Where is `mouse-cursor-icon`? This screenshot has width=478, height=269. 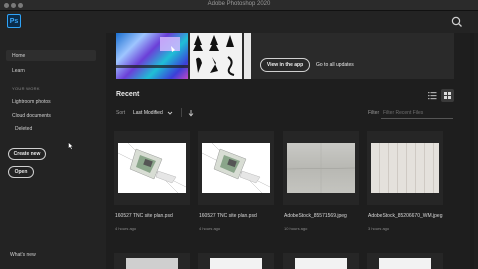 mouse-cursor-icon is located at coordinates (71, 146).